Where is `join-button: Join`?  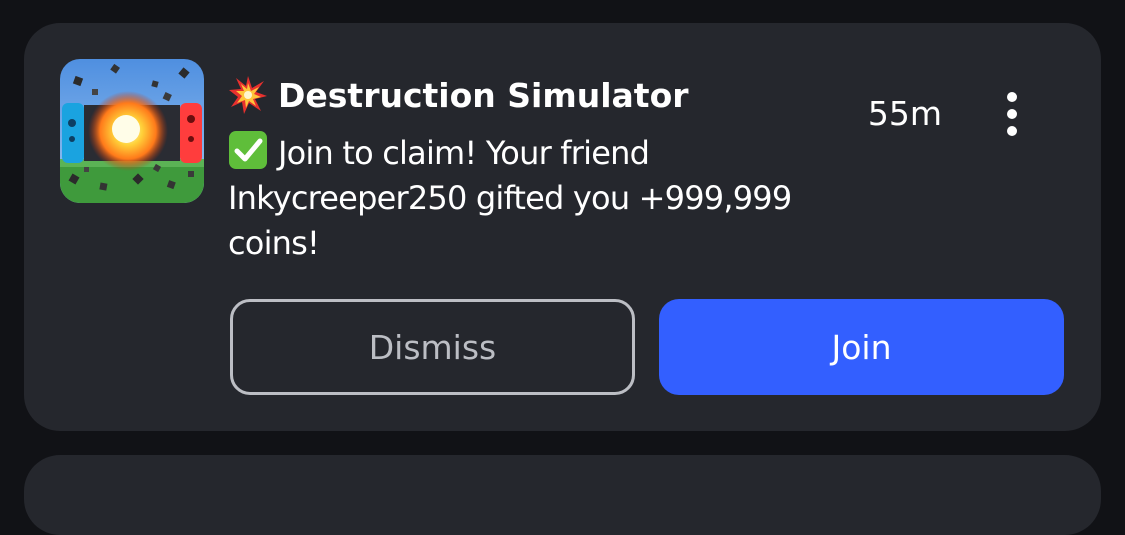 join-button: Join is located at coordinates (861, 347).